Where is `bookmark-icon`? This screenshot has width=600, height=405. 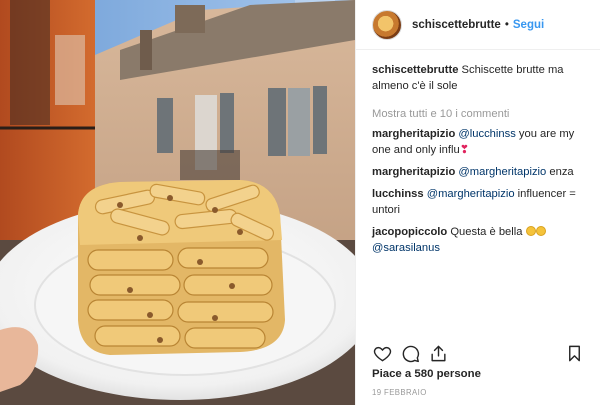
bookmark-icon is located at coordinates (574, 353).